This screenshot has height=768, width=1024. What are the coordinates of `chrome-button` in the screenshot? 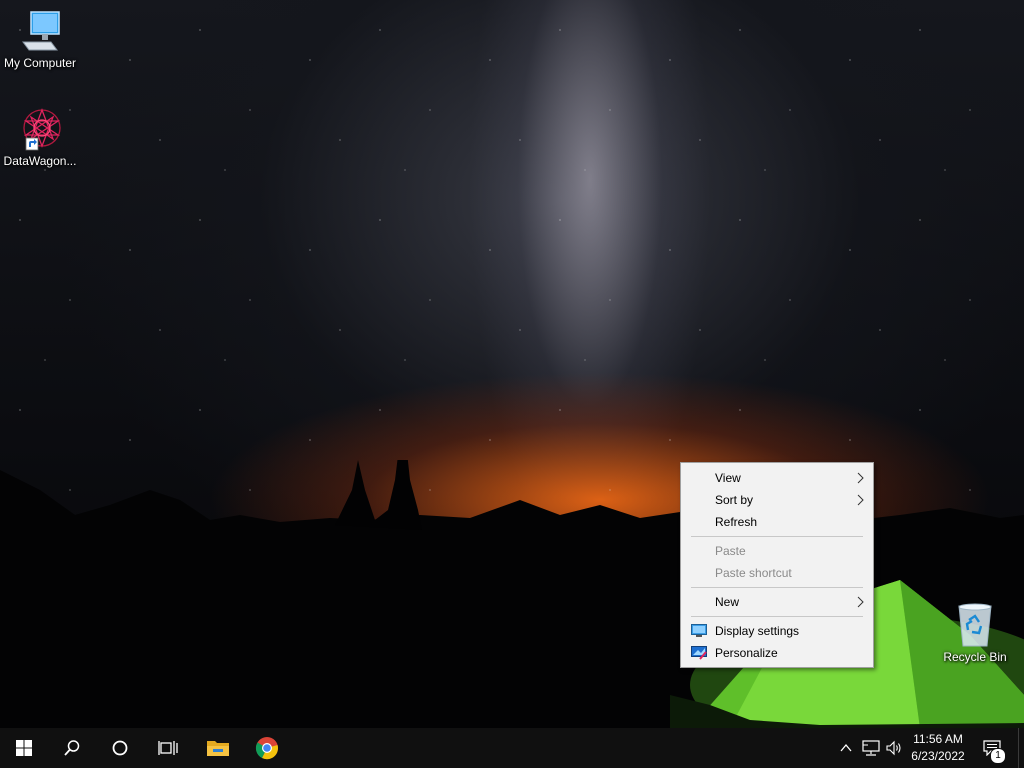 It's located at (267, 748).